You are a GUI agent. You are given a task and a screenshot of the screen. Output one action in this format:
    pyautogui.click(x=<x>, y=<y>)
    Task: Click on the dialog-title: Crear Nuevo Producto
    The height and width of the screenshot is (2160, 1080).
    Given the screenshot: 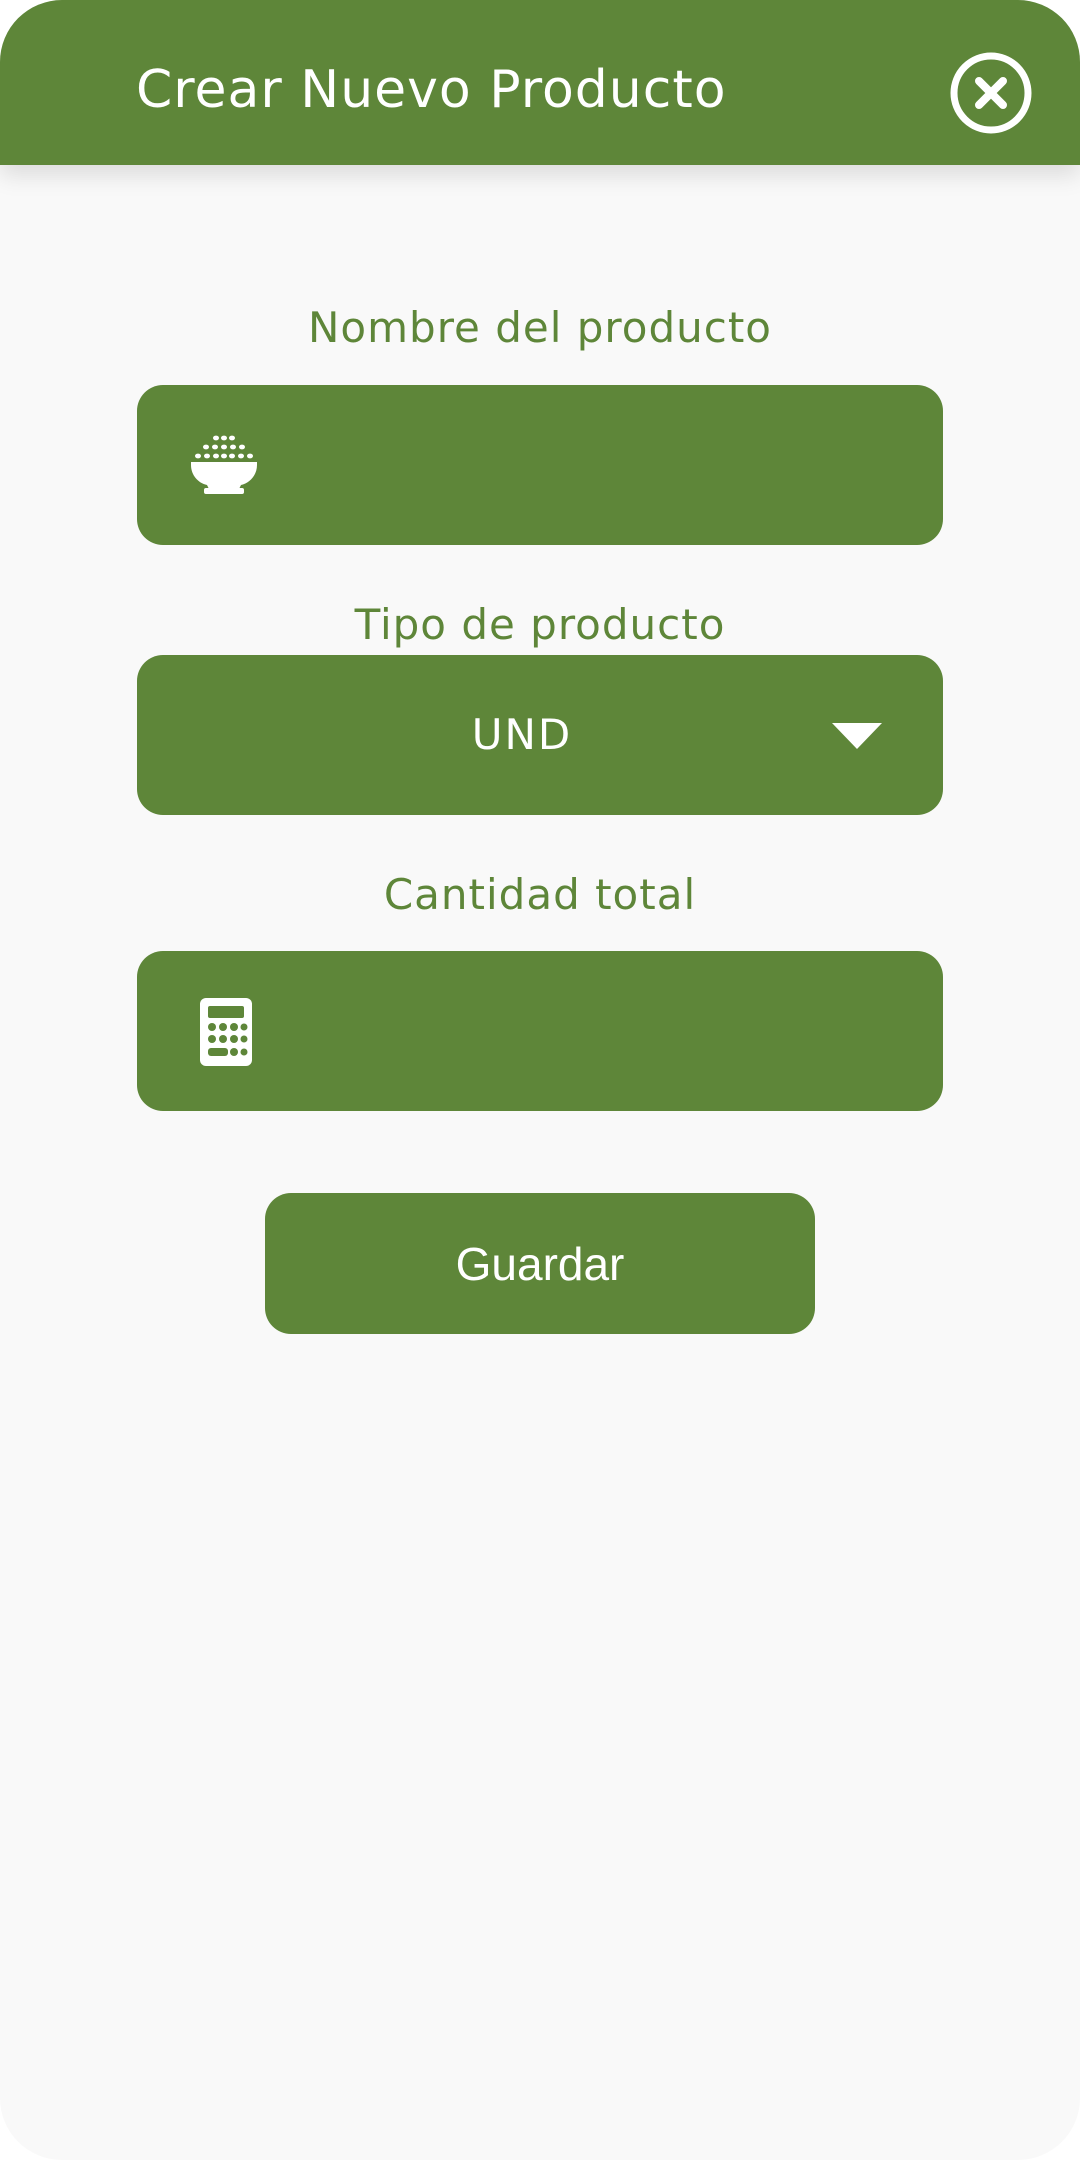 What is the action you would take?
    pyautogui.click(x=431, y=90)
    